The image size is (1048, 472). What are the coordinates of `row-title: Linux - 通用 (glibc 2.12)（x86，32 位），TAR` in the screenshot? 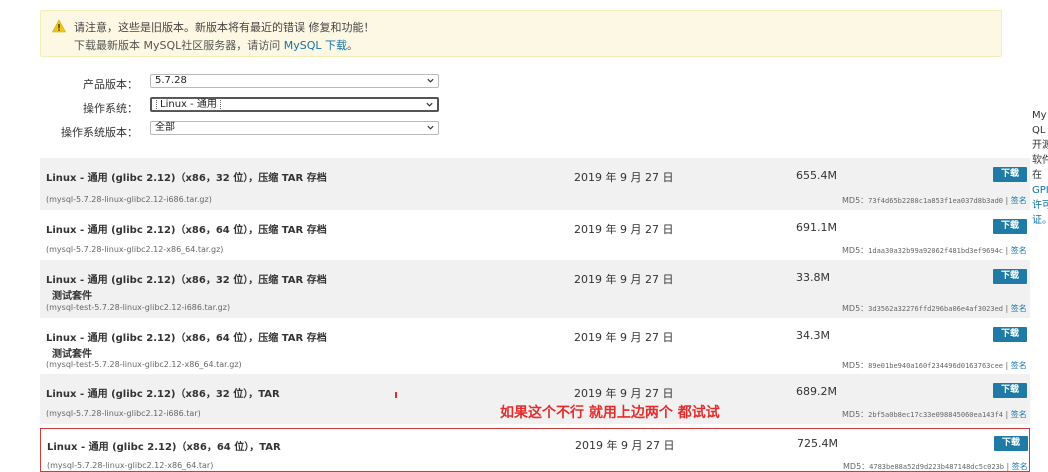 It's located at (163, 394).